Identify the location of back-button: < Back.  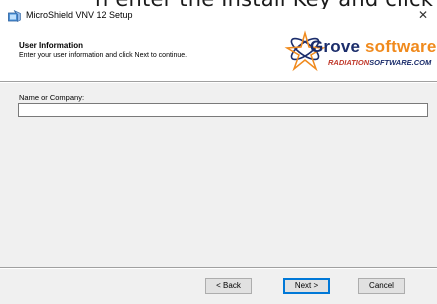
(228, 286).